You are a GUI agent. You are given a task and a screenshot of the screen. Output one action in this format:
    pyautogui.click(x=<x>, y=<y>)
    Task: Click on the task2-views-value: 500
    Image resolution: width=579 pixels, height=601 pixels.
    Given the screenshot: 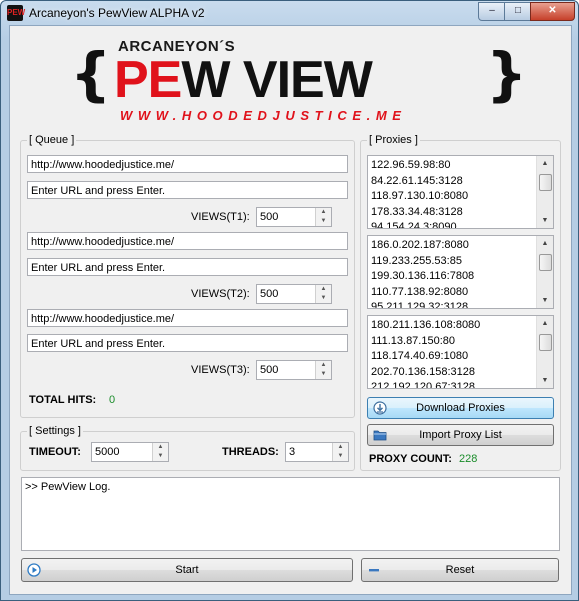 What is the action you would take?
    pyautogui.click(x=269, y=294)
    